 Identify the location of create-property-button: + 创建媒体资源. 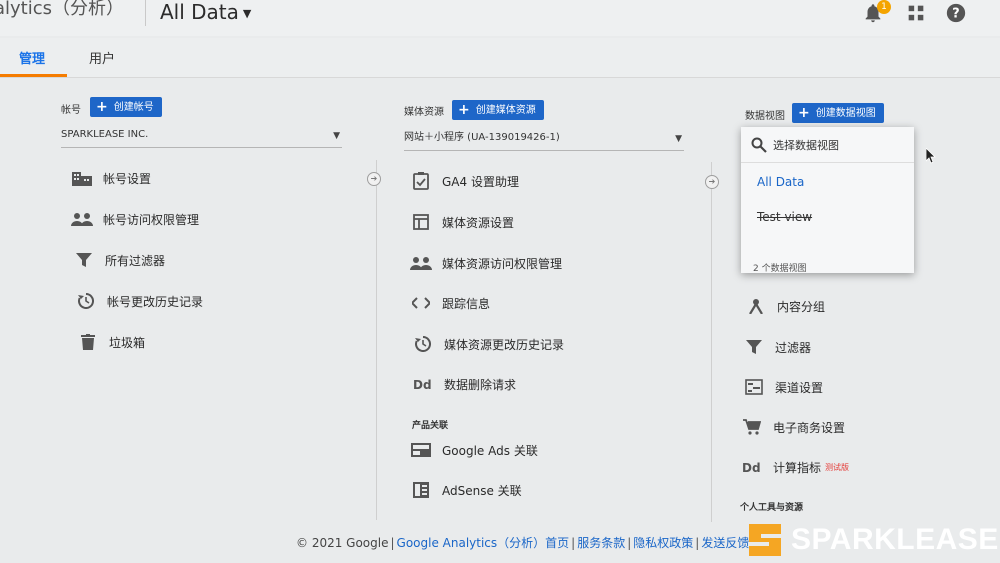
(498, 110).